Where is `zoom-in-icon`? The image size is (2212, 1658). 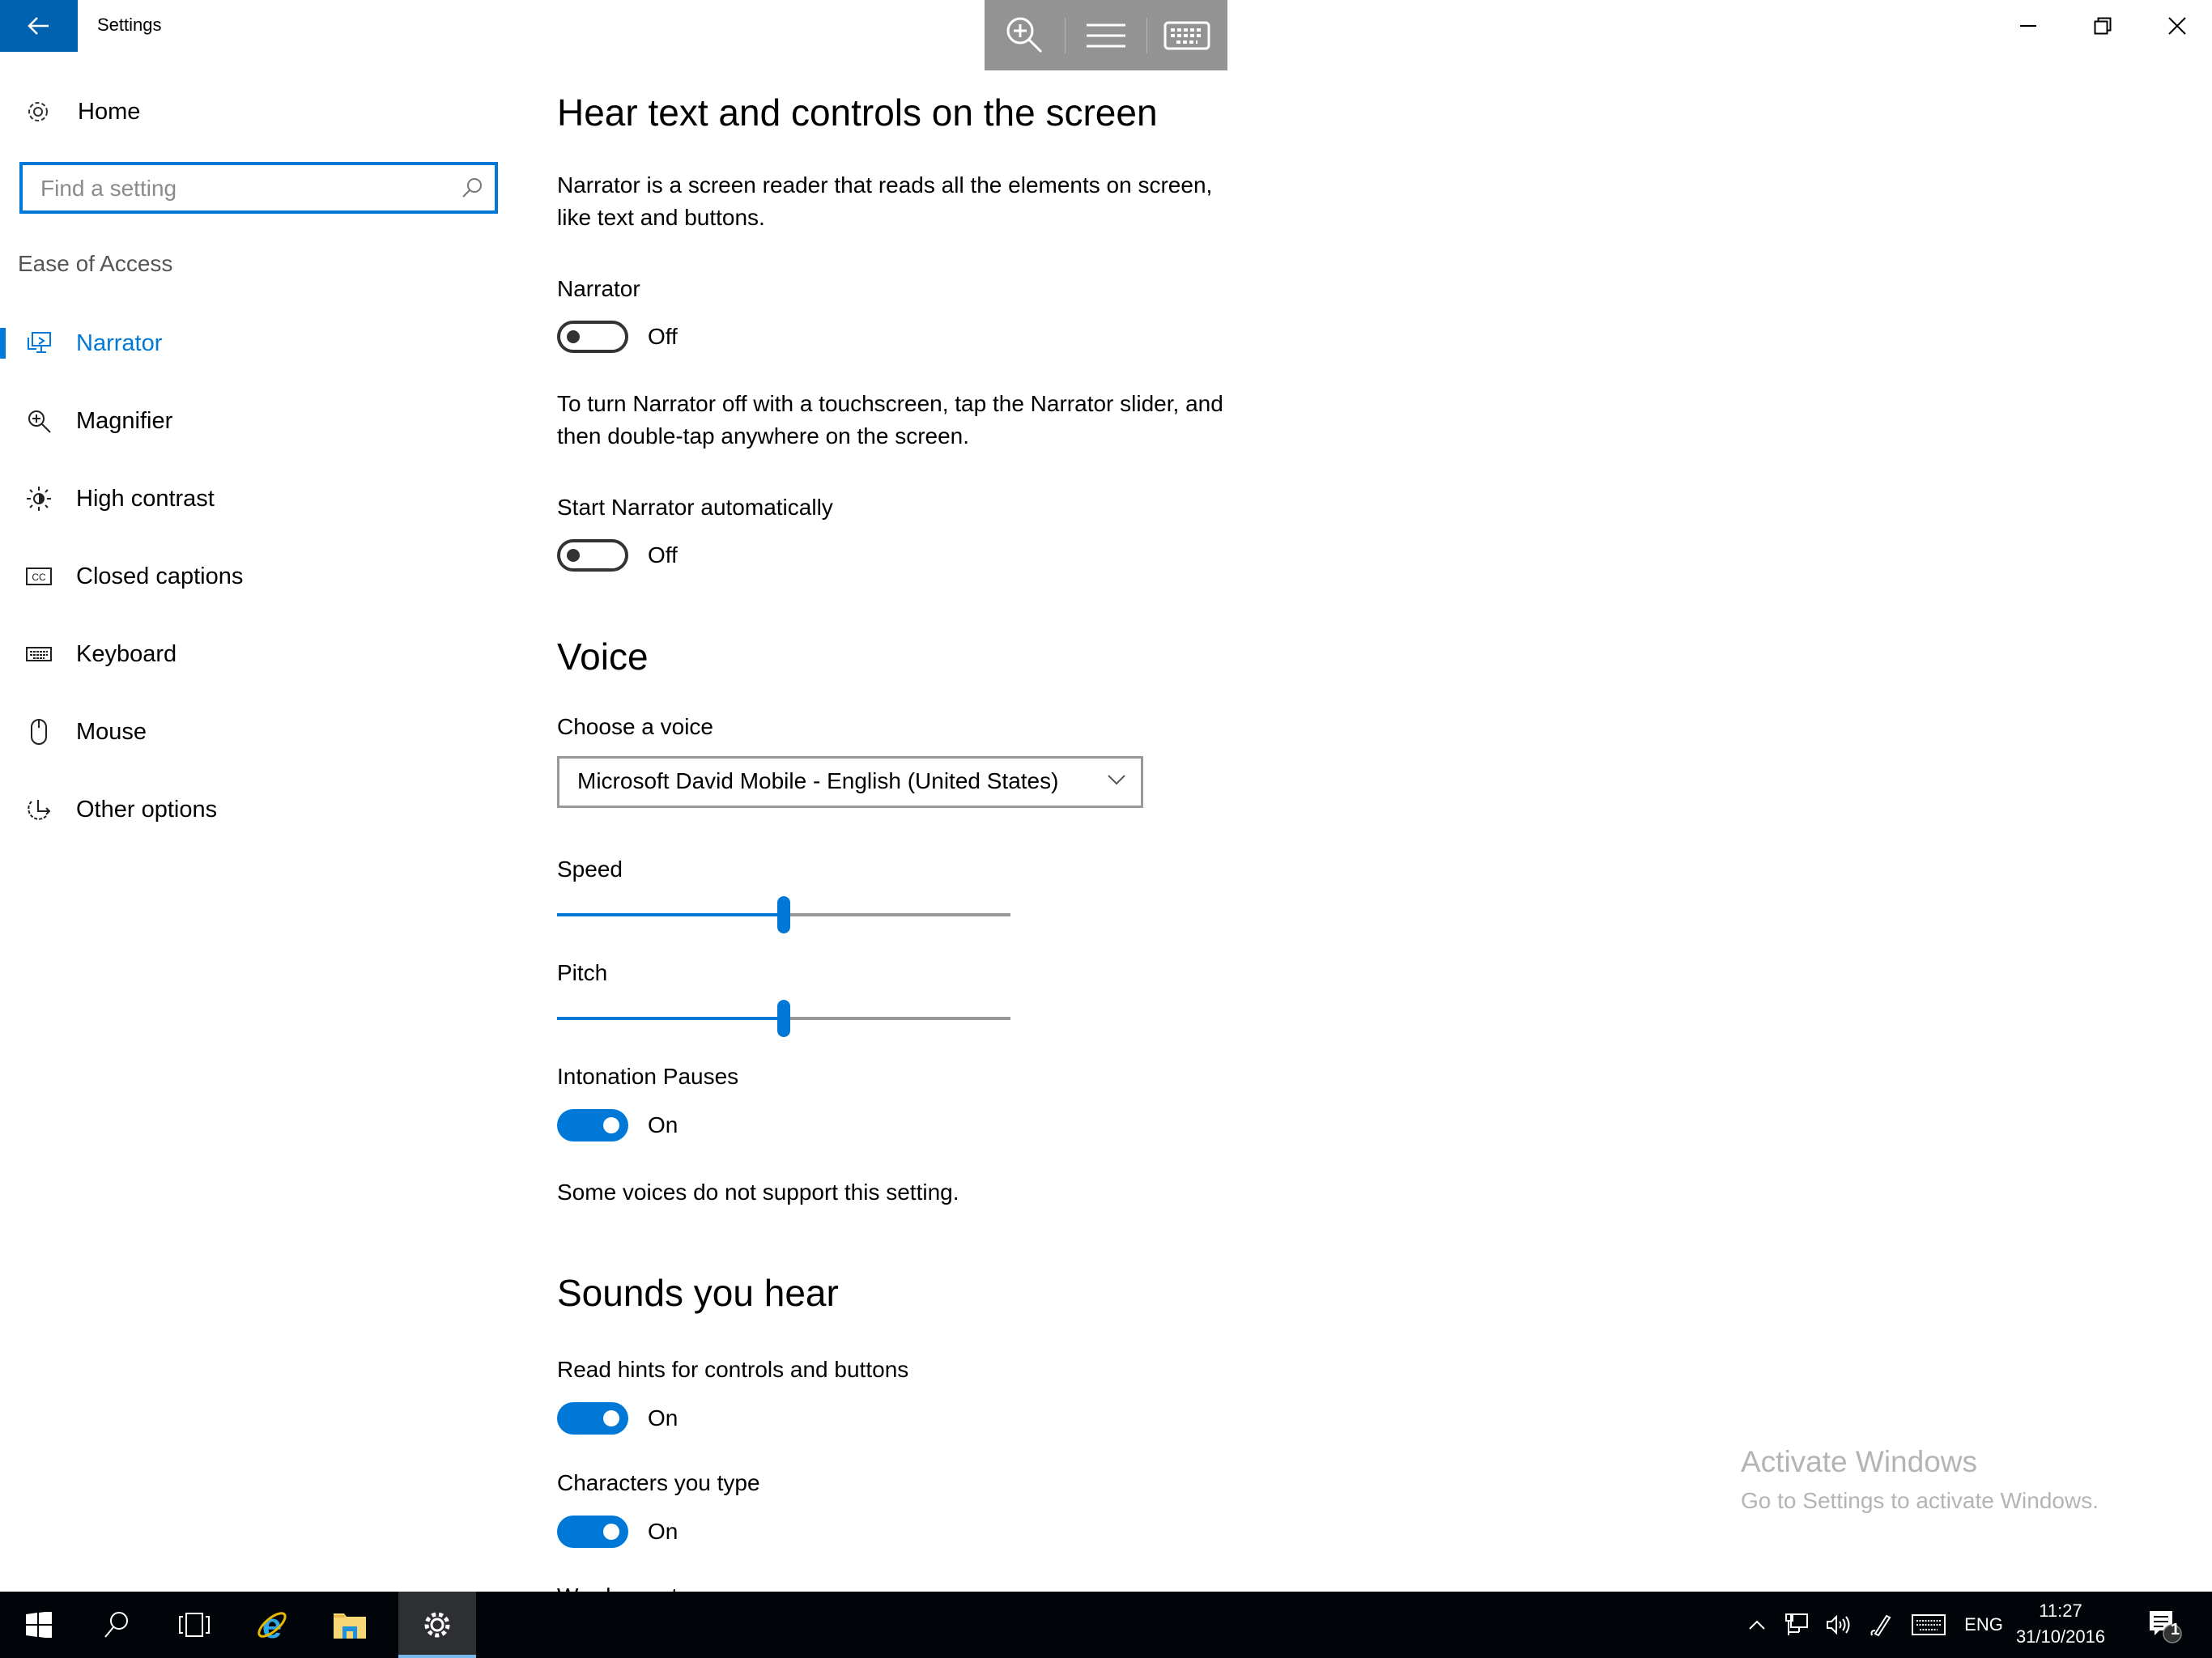 zoom-in-icon is located at coordinates (1024, 35).